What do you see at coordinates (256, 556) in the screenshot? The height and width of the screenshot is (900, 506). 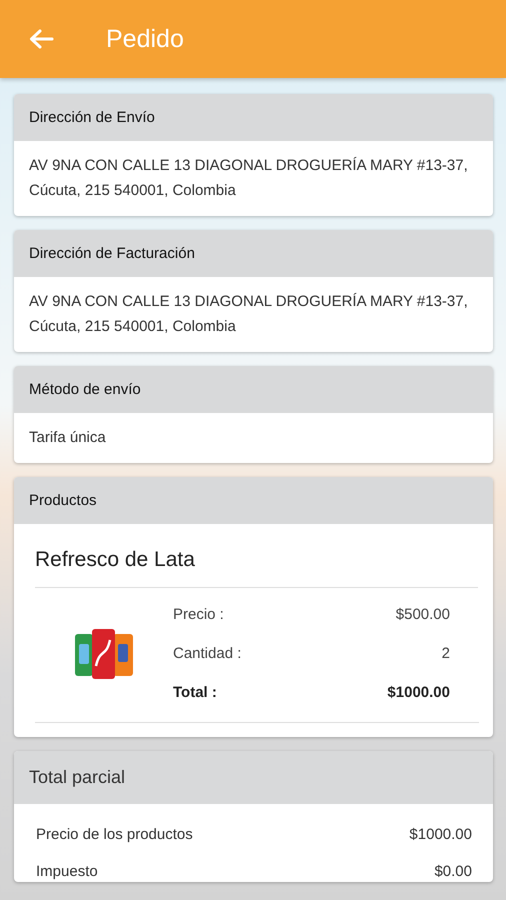 I see `product-name: Refresco de Lata` at bounding box center [256, 556].